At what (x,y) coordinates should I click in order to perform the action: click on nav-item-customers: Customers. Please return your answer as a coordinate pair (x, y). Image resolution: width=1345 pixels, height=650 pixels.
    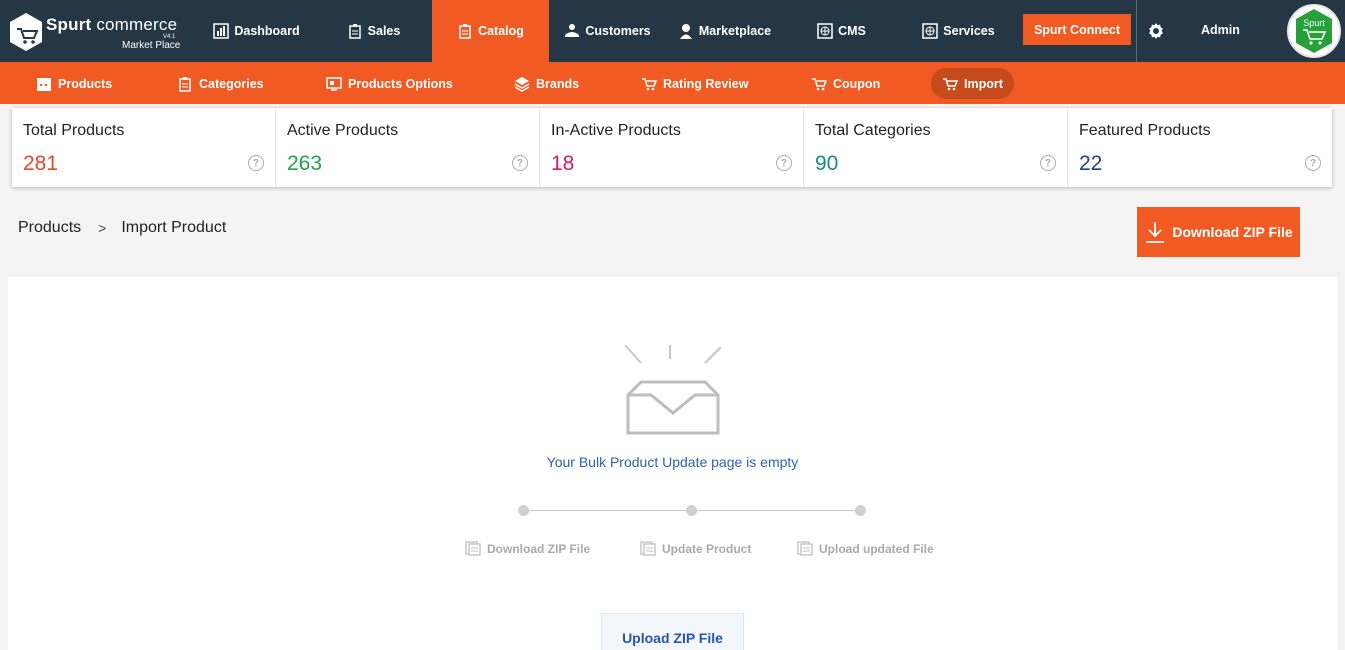
    Looking at the image, I should click on (607, 31).